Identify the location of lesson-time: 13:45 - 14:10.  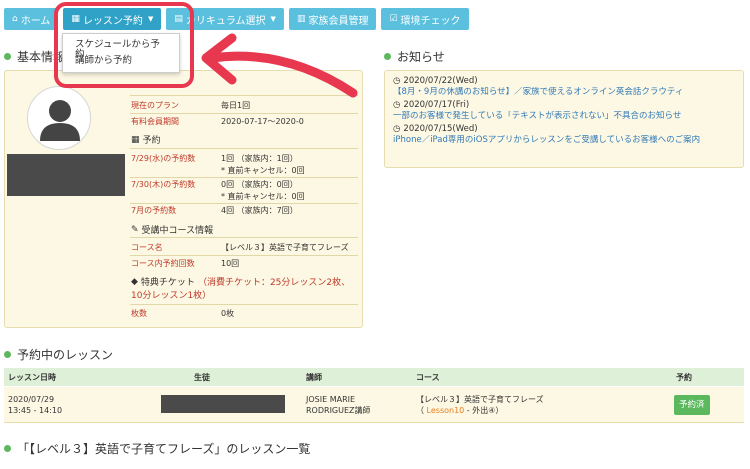
(35, 410).